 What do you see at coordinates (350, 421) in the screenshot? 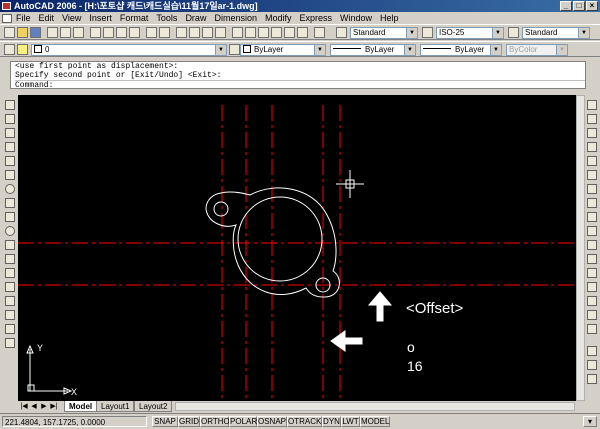
I see `lwt-button: LWT` at bounding box center [350, 421].